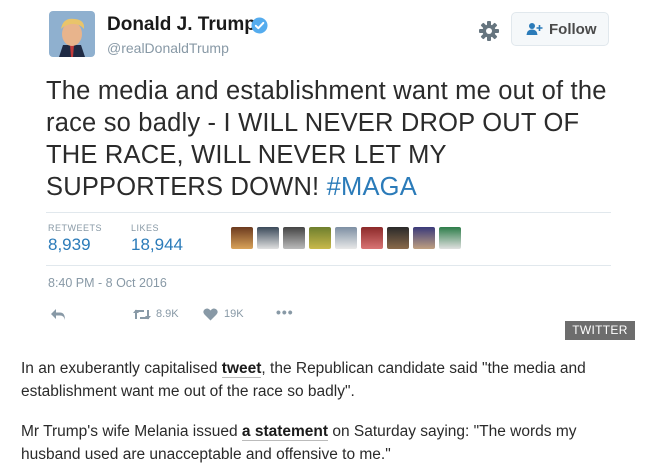 This screenshot has width=648, height=467. Describe the element at coordinates (285, 312) in the screenshot. I see `more-options-icon: •••` at that location.